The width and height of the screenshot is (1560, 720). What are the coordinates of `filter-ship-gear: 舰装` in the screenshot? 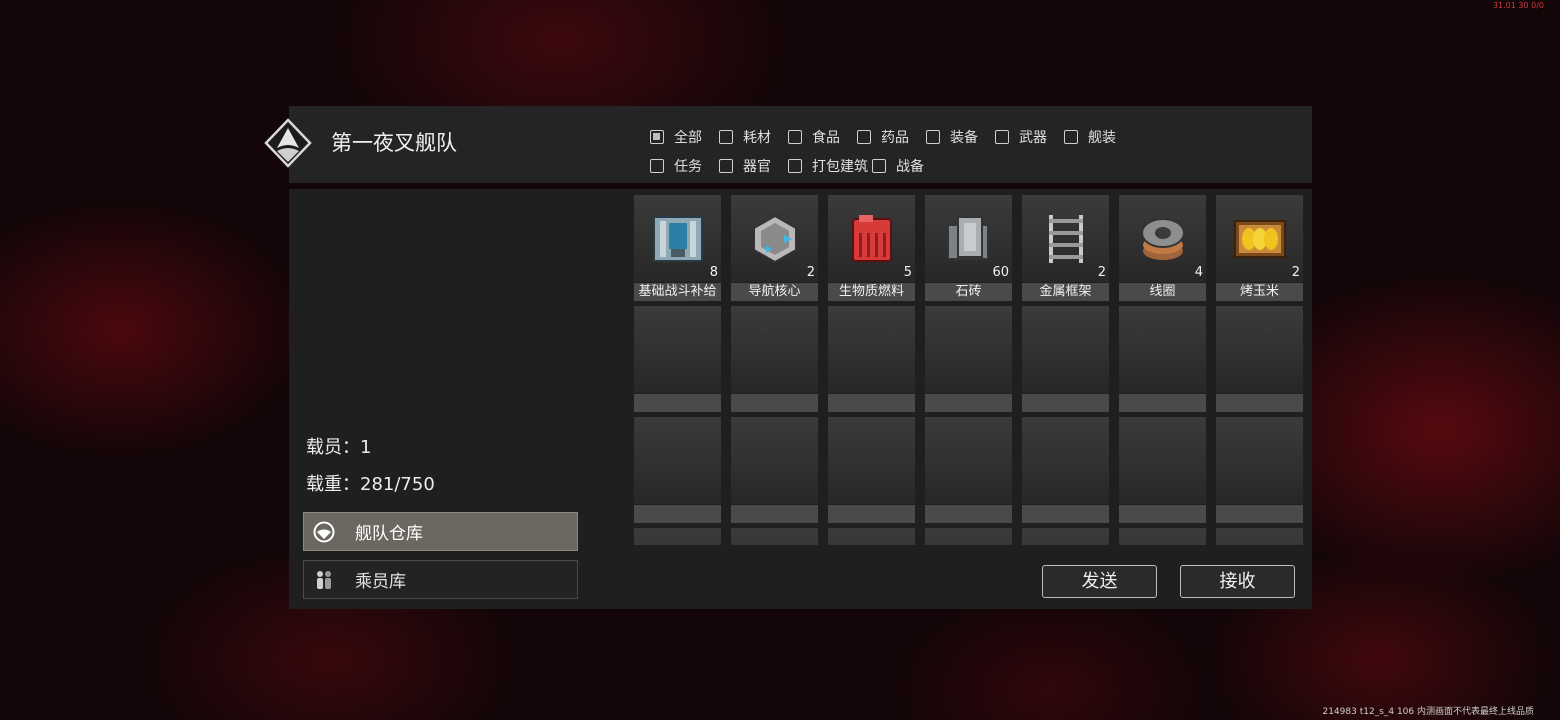 It's located at (1090, 137).